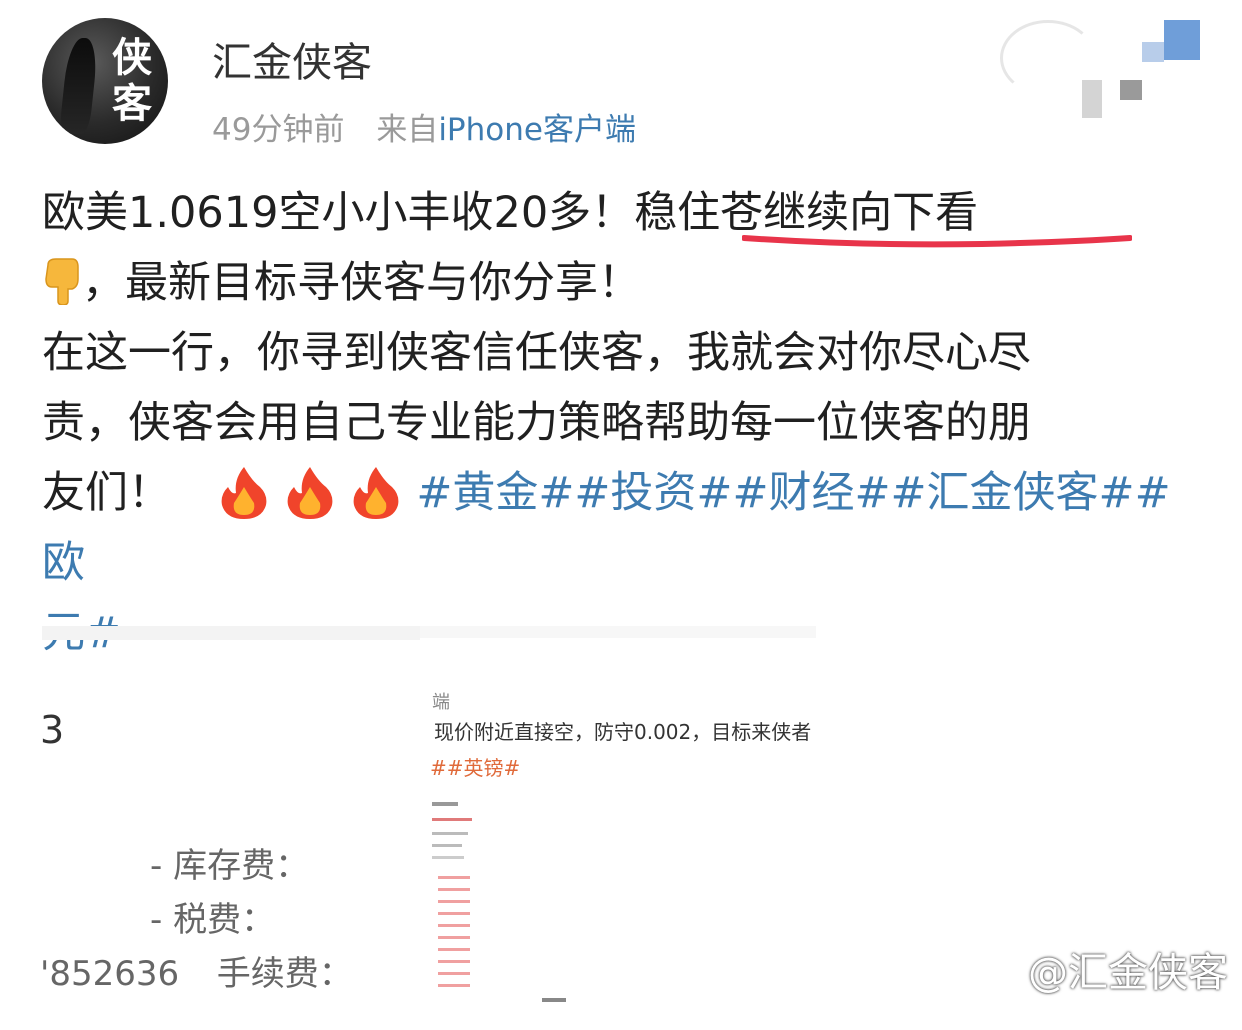 This screenshot has height=1030, width=1242. What do you see at coordinates (937, 241) in the screenshot?
I see `red-underline-annotation` at bounding box center [937, 241].